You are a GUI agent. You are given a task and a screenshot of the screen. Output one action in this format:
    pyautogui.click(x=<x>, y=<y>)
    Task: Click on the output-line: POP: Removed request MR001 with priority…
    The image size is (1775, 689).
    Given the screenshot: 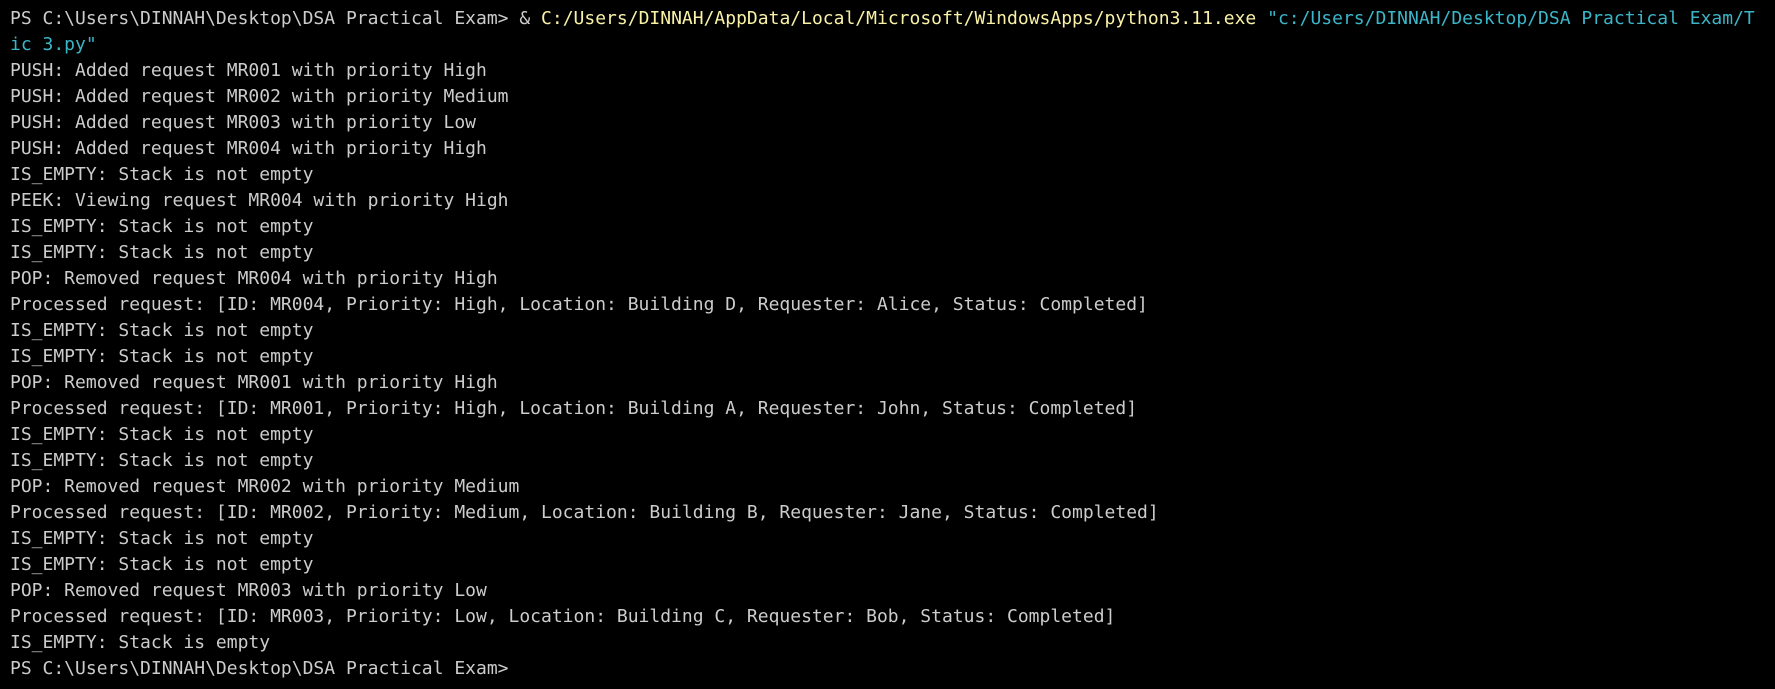 What is the action you would take?
    pyautogui.click(x=254, y=382)
    